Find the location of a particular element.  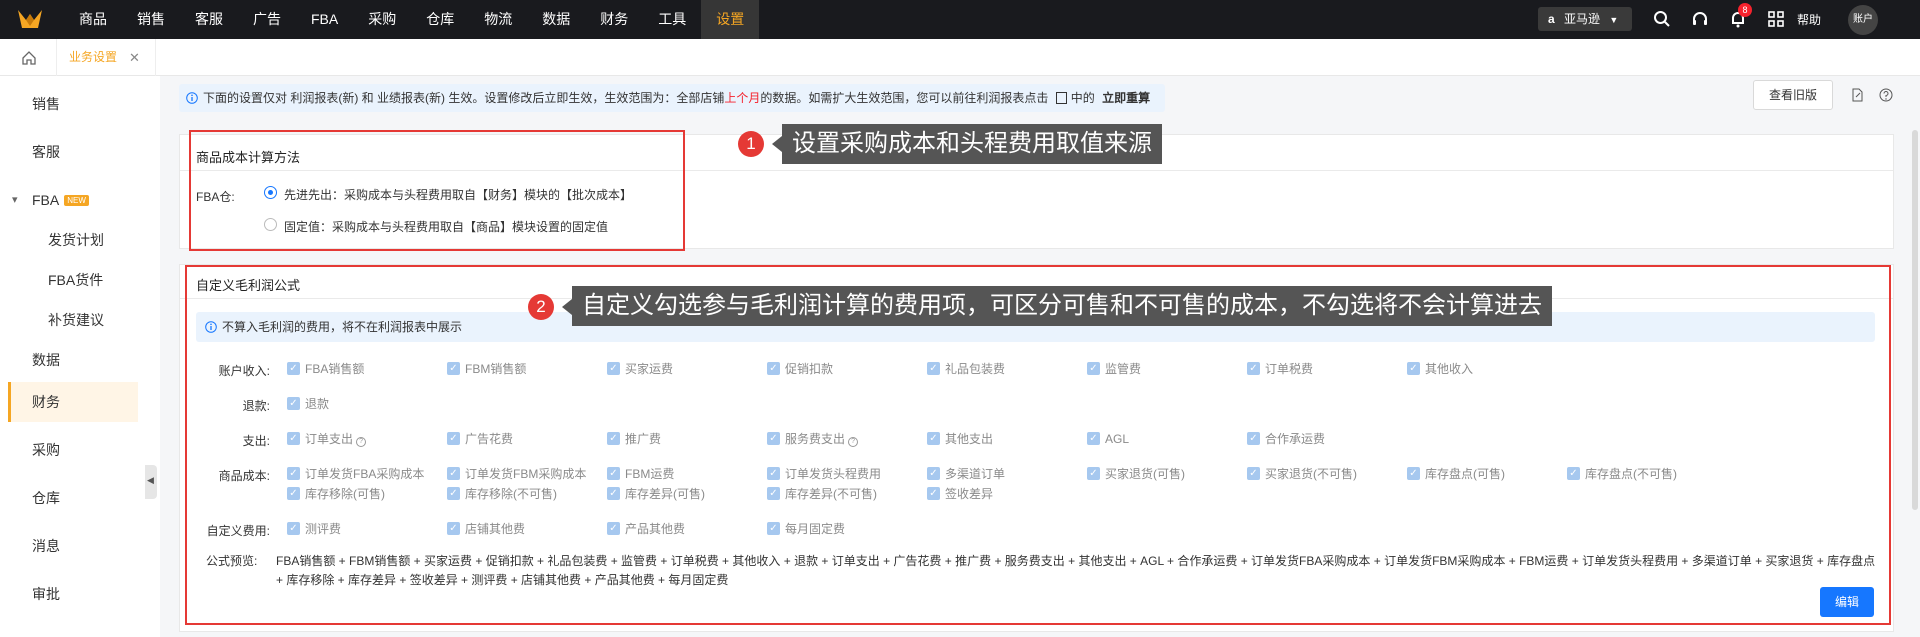

callout-tip-1: 设置采购成本和头程费用取值来源 is located at coordinates (972, 144).